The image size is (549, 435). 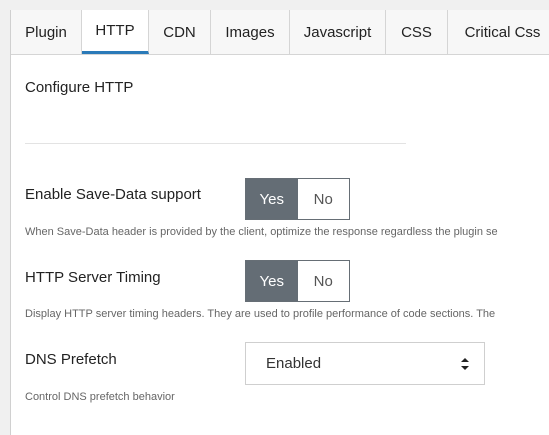 I want to click on save-data-no-button: No, so click(x=323, y=199).